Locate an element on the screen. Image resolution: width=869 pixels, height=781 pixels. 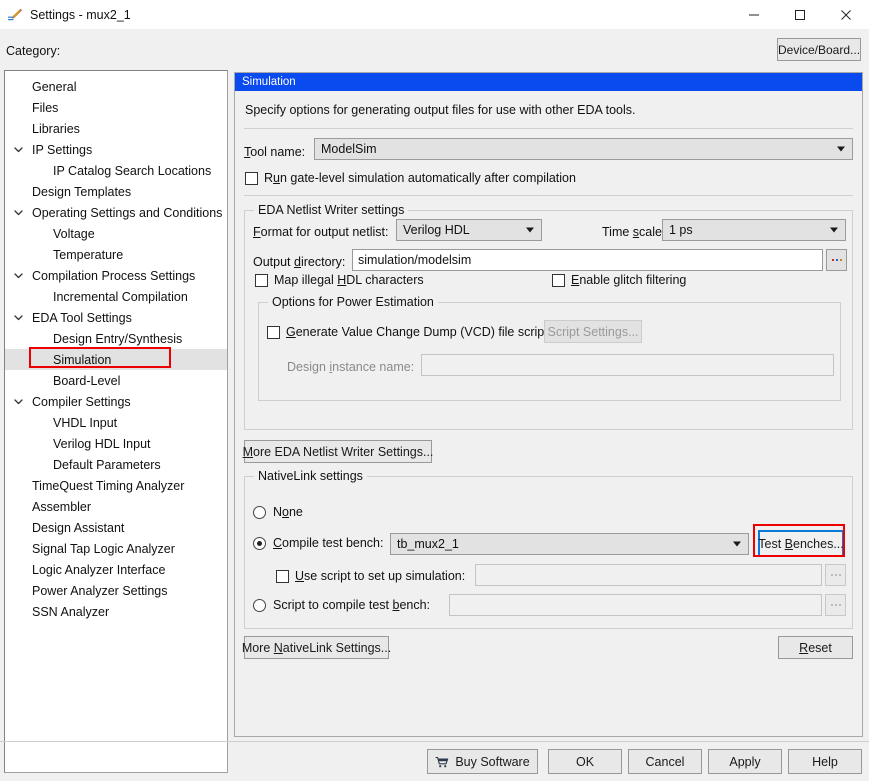
output-directory-input: simulation/modelsim is located at coordinates (587, 260).